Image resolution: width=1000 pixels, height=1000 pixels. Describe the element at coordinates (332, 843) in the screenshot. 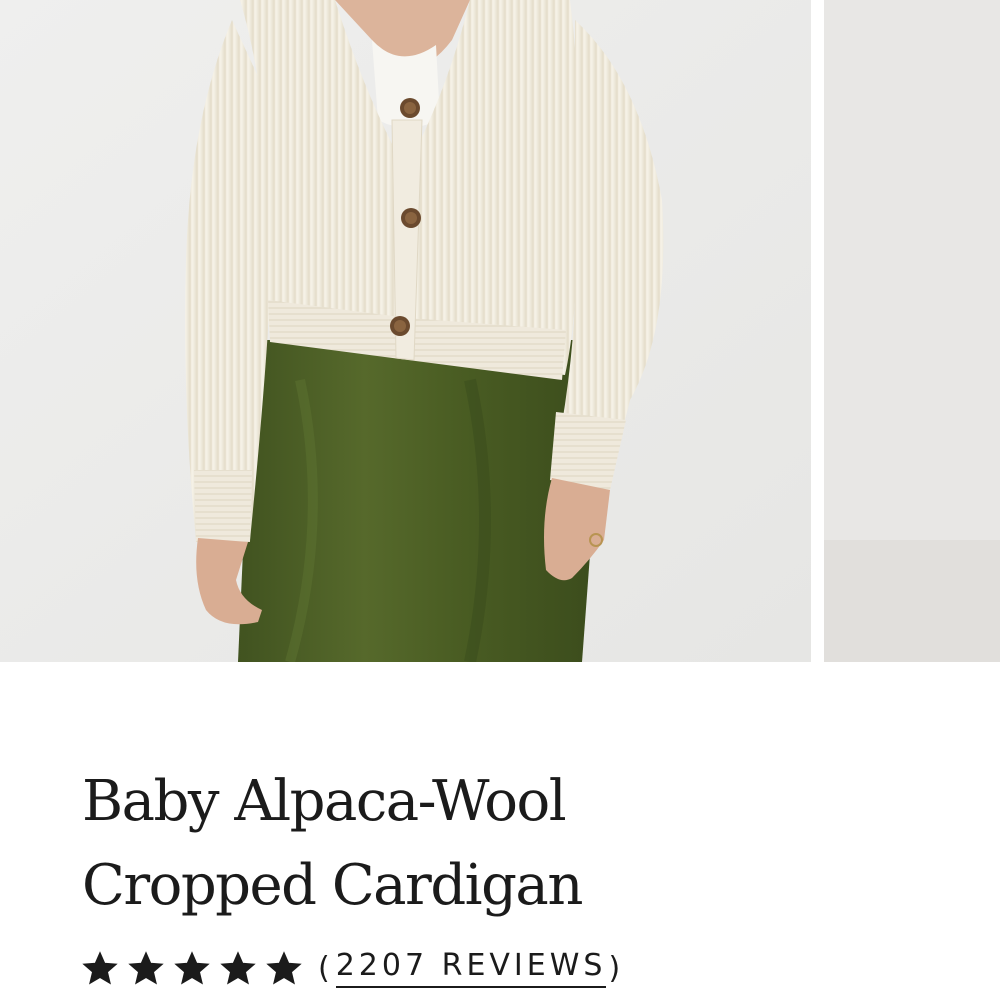

I see `product-title: Baby Alpaca-Wool Cropped Cardigan` at that location.